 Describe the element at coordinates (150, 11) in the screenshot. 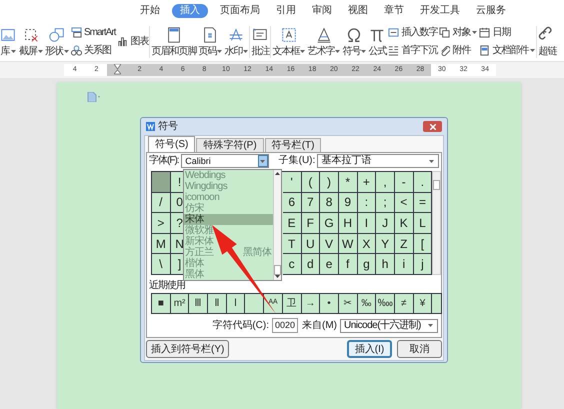

I see `menu-tab: 开始` at that location.